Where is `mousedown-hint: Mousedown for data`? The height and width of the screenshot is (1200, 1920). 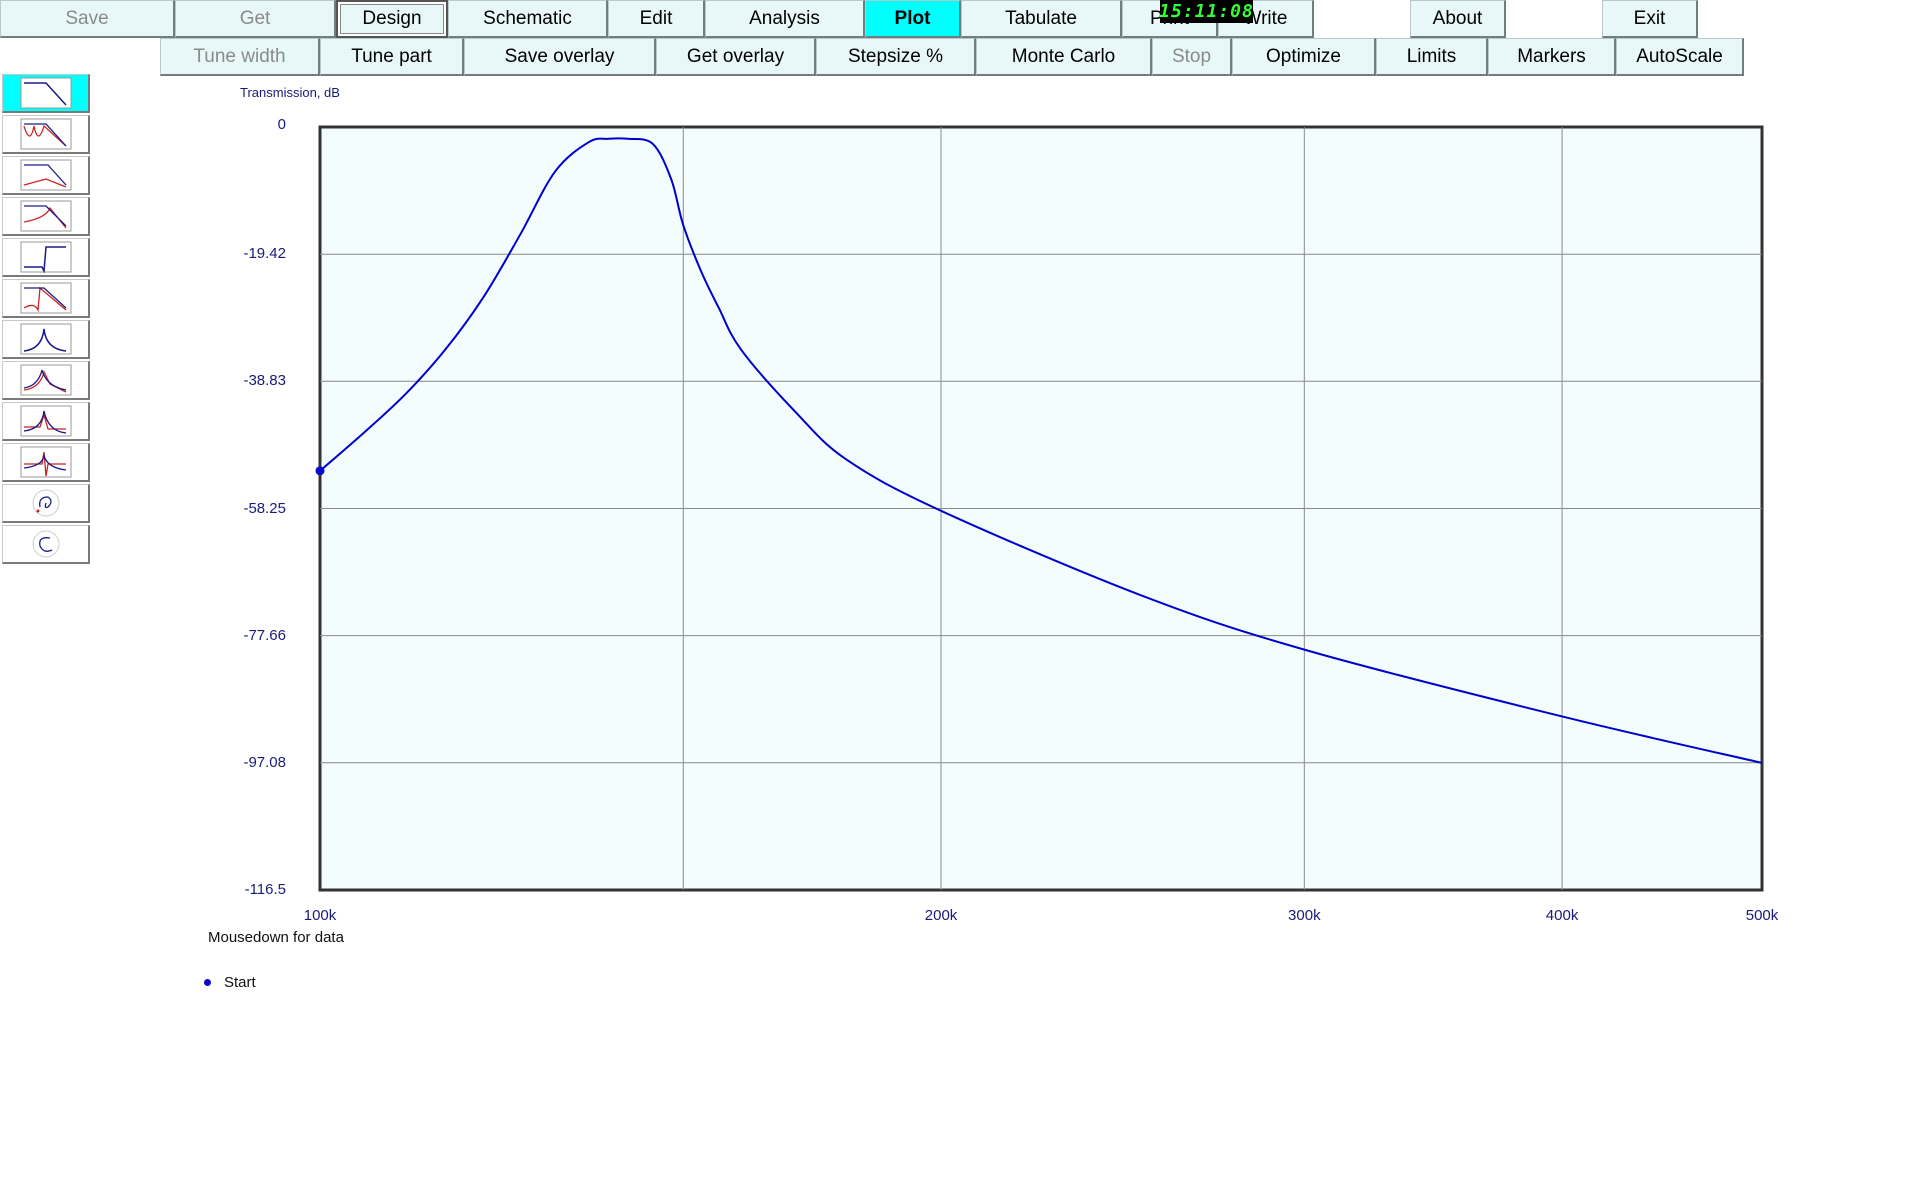
mousedown-hint: Mousedown for data is located at coordinates (276, 937).